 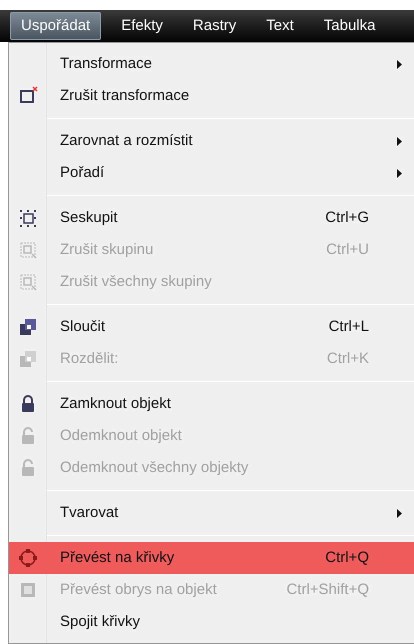 What do you see at coordinates (214, 26) in the screenshot?
I see `menu-bar-item: Rastry` at bounding box center [214, 26].